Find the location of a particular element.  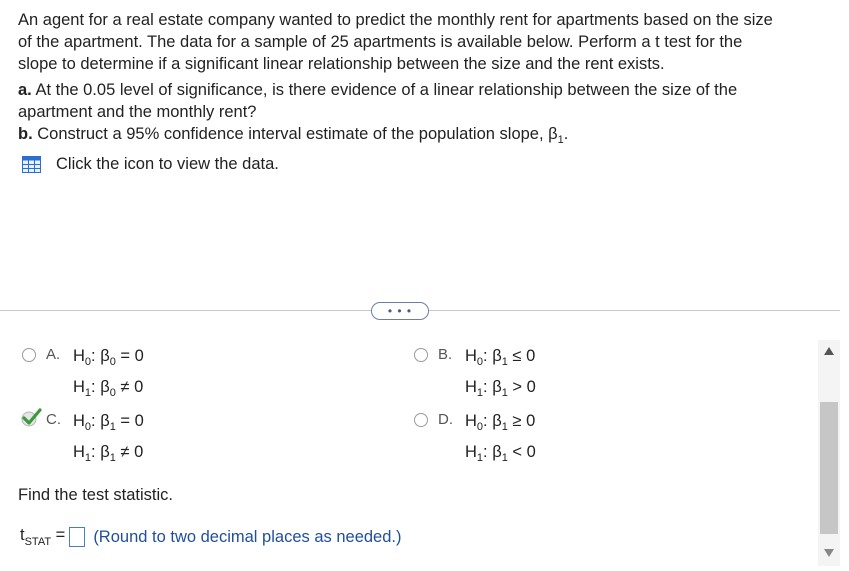

option-a: A. H0: β0 = 0 H1: β0 ≠ 0 is located at coordinates (83, 375).